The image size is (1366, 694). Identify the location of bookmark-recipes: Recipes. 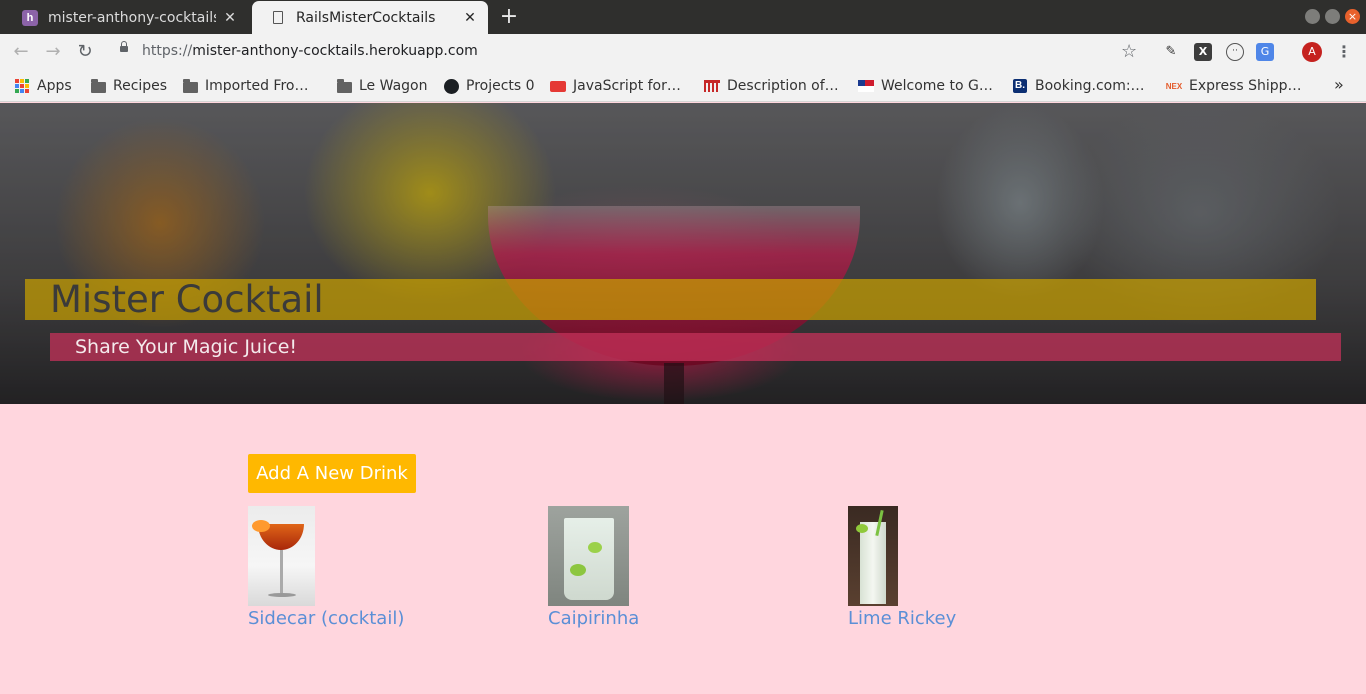
(128, 86).